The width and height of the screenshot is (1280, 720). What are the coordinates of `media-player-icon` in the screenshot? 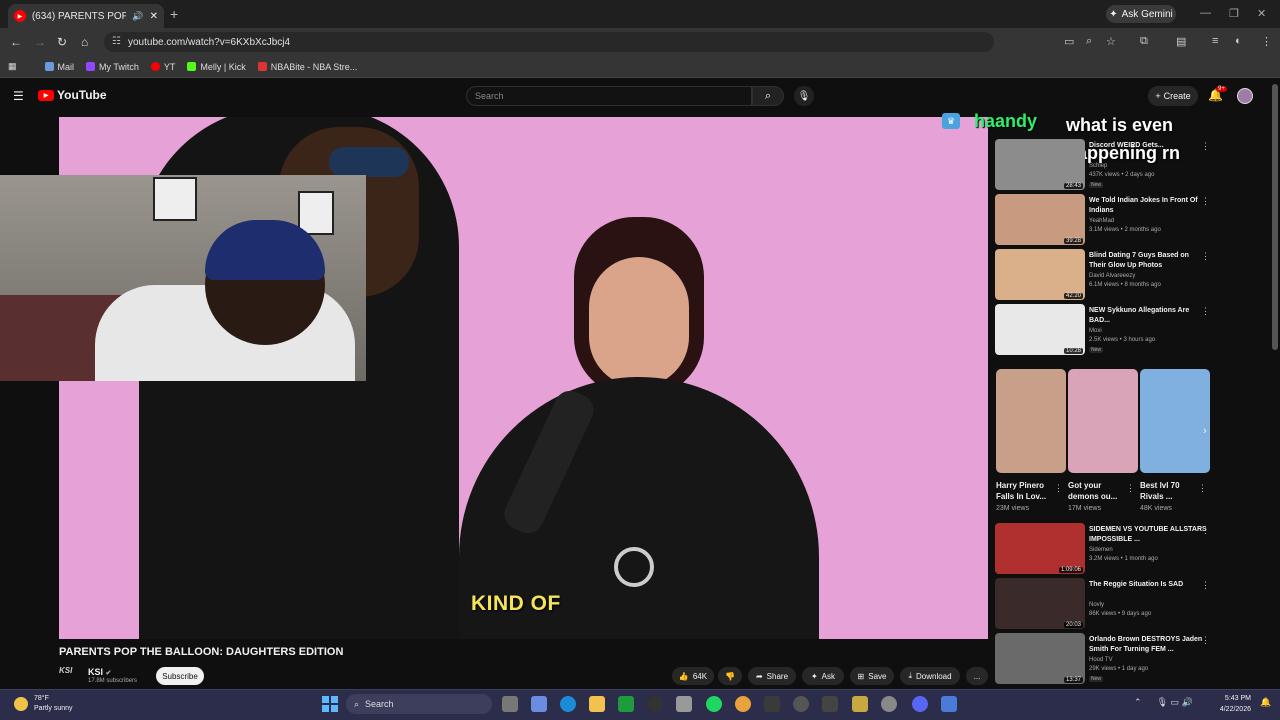 It's located at (801, 704).